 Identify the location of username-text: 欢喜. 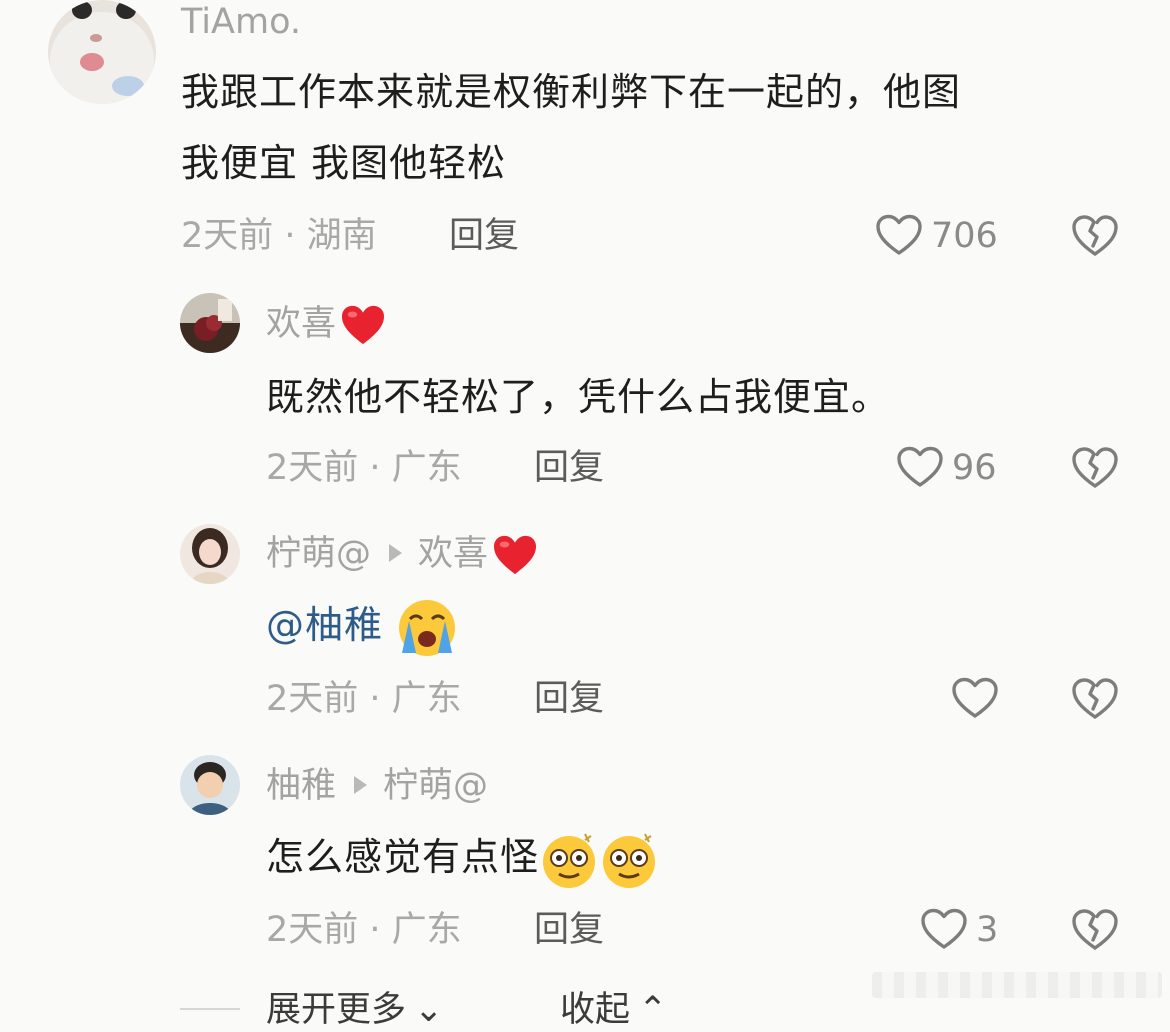
(301, 324).